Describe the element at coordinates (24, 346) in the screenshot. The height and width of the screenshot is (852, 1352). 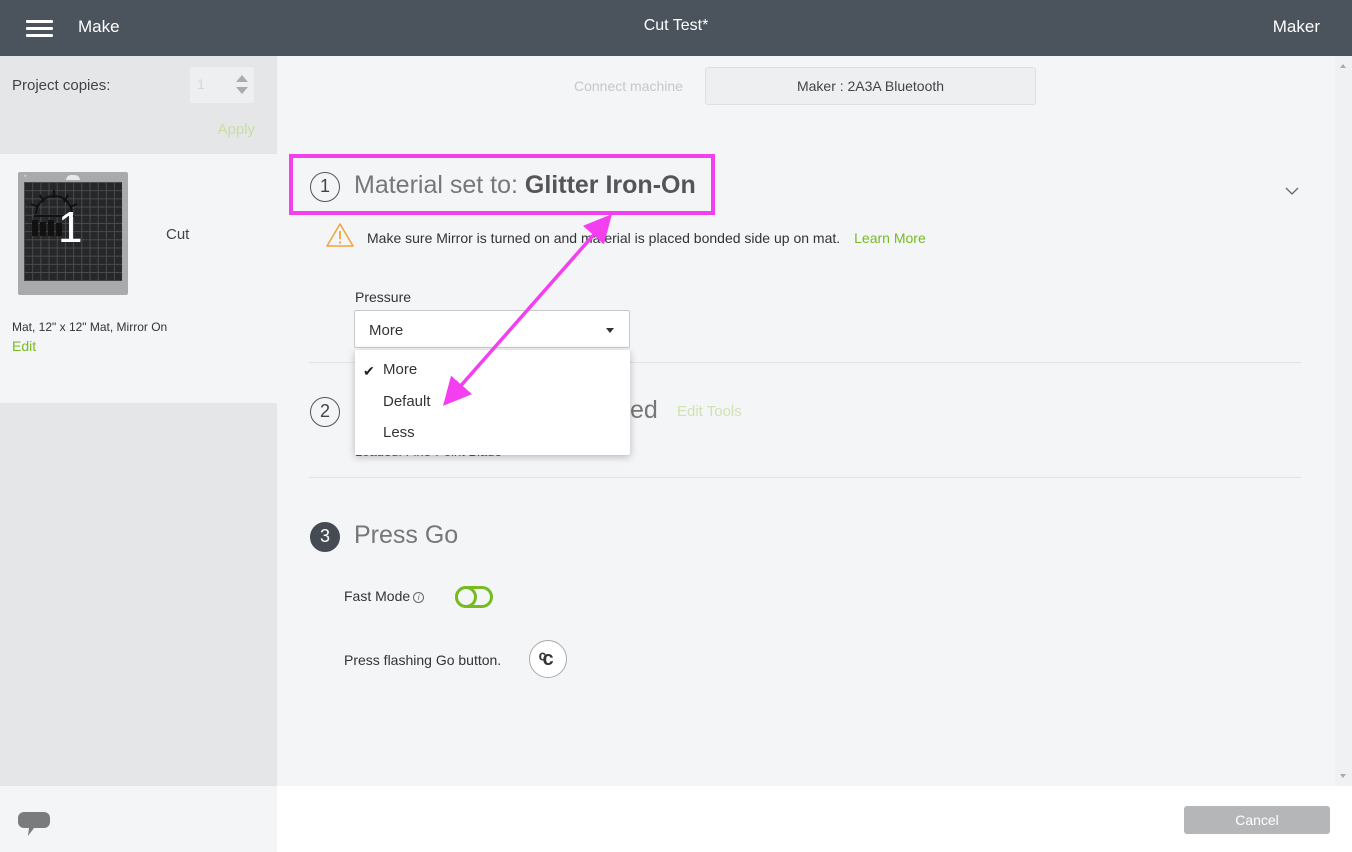
I see `edit-mat-link: Edit` at that location.